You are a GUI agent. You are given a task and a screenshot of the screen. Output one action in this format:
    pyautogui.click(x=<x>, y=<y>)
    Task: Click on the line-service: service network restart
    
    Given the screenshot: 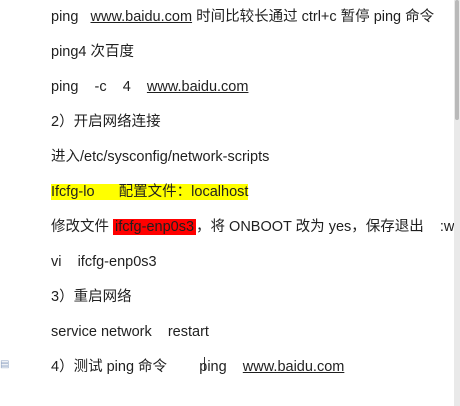 What is the action you would take?
    pyautogui.click(x=130, y=332)
    